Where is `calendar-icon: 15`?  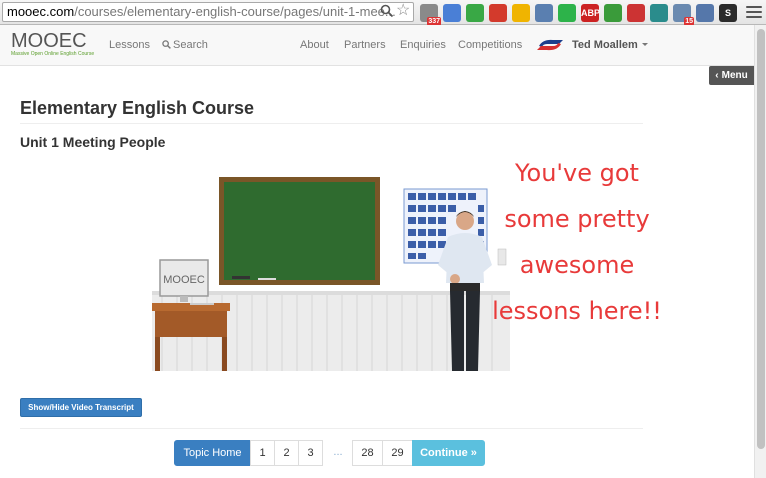 calendar-icon: 15 is located at coordinates (683, 14).